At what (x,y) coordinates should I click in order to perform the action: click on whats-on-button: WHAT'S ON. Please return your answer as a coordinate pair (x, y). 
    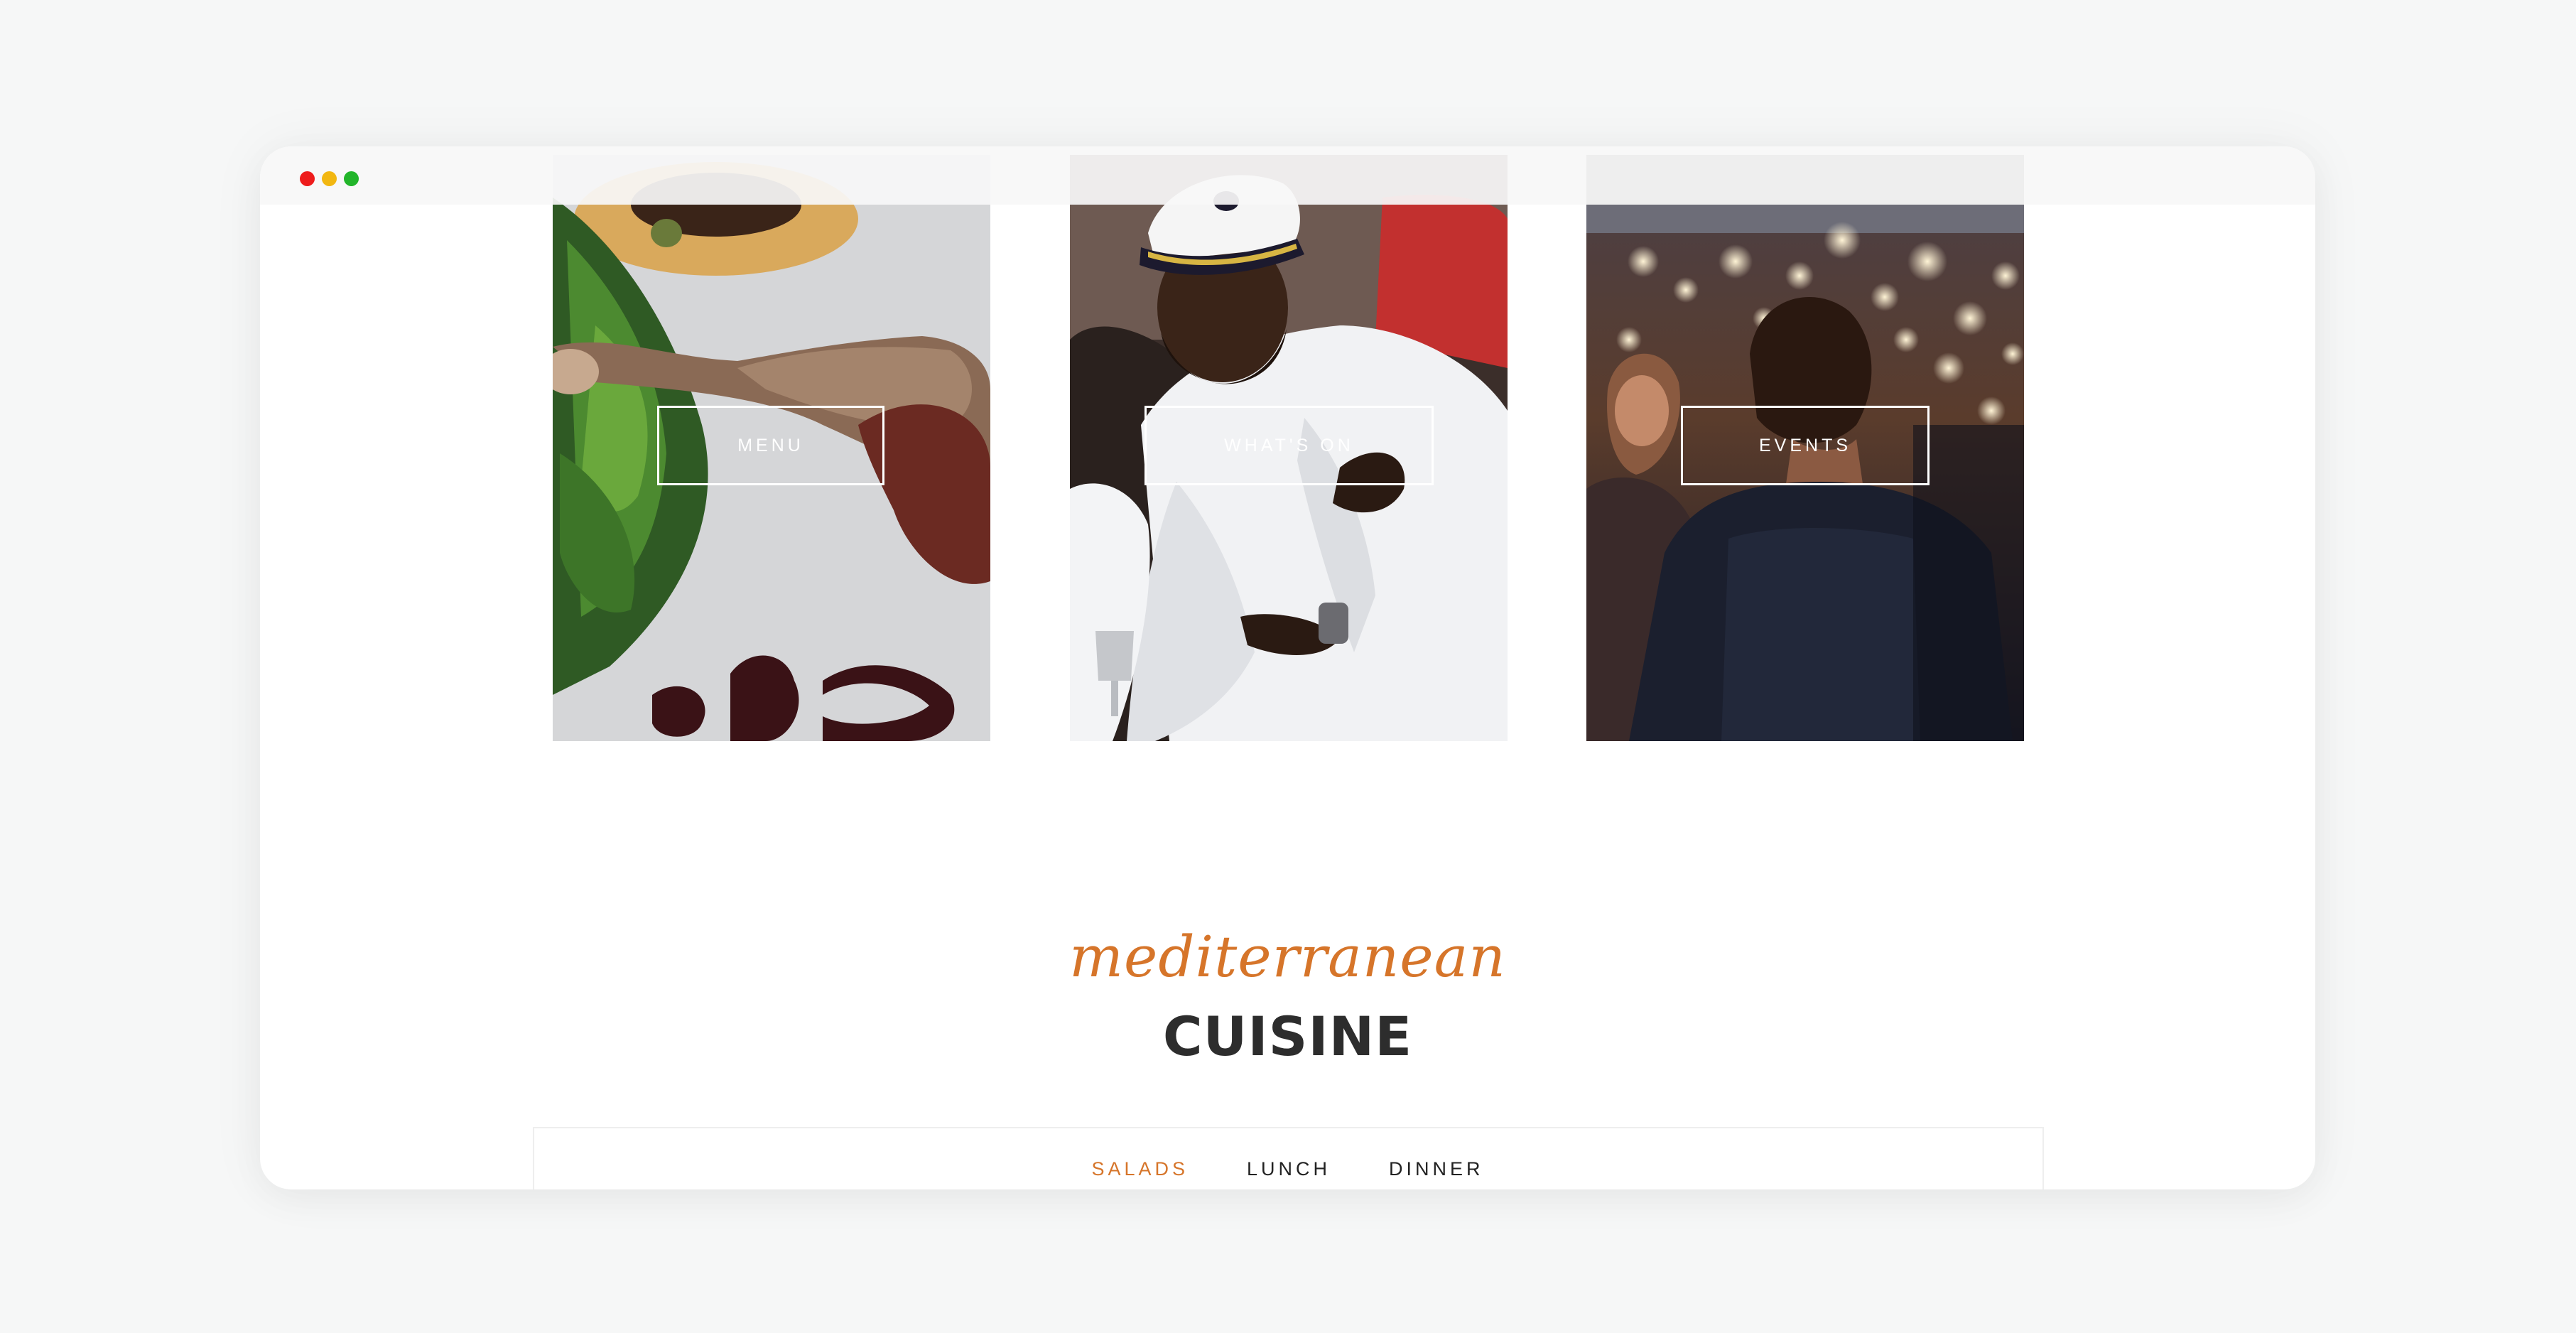
    Looking at the image, I should click on (1289, 445).